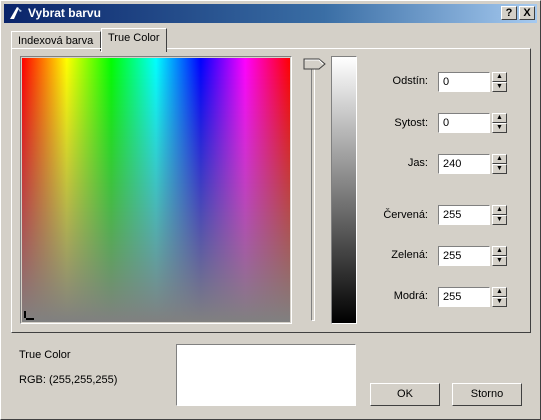 The width and height of the screenshot is (541, 420). I want to click on luminance-label: Jas:, so click(417, 163).